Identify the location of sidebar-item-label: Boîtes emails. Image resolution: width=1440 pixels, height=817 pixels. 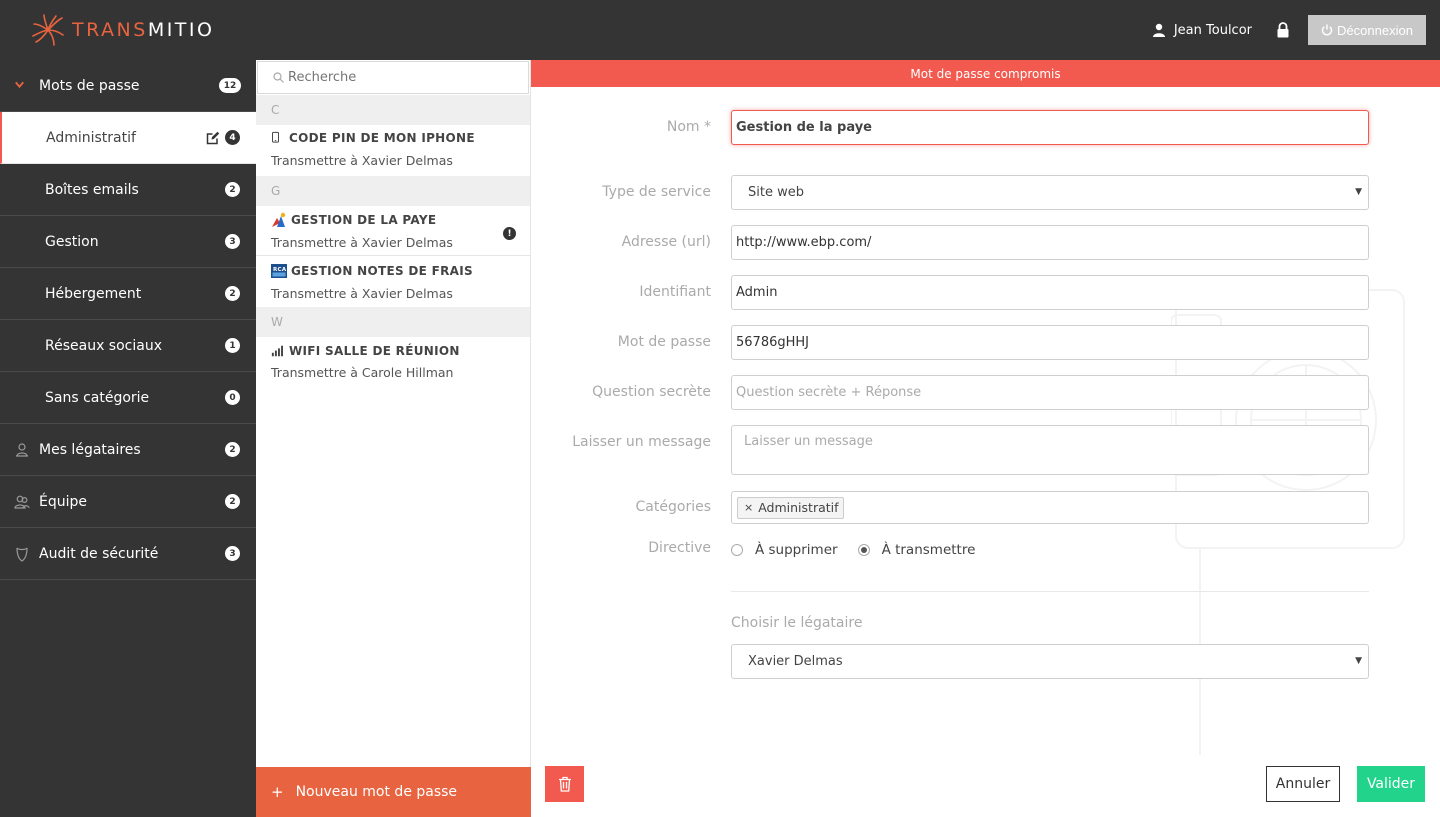
(92, 189).